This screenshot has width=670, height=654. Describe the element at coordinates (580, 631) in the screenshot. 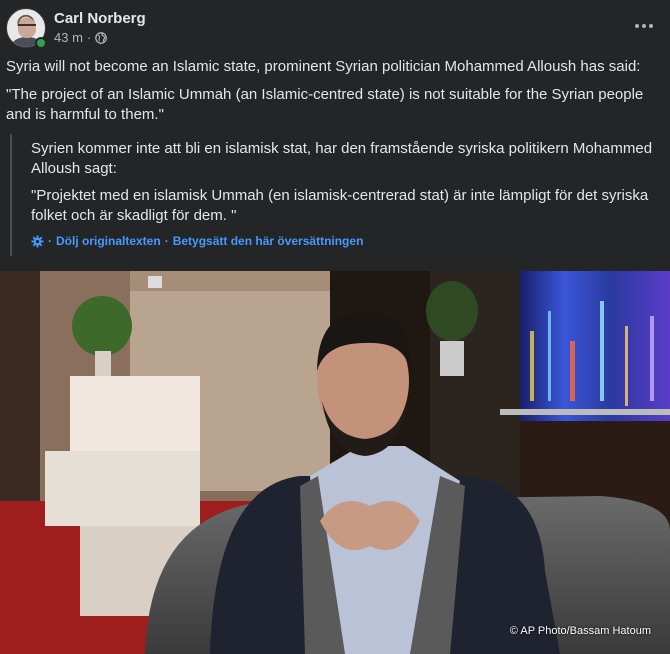

I see `photo-credit: © AP Photo/Bassam Hatoum` at that location.